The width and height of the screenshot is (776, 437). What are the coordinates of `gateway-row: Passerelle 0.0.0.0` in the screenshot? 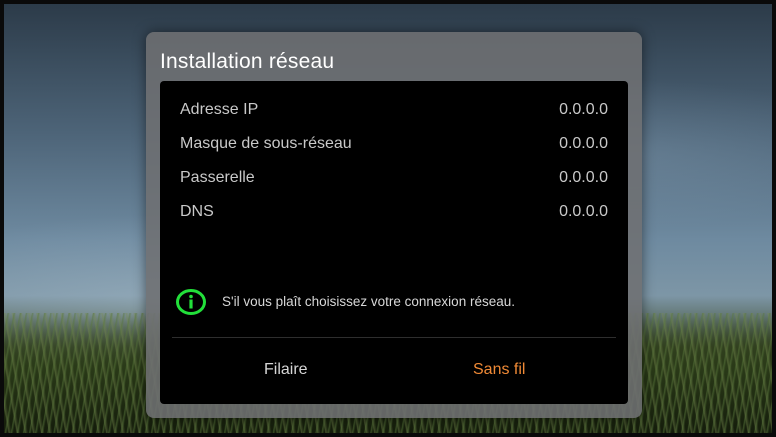 It's located at (394, 181).